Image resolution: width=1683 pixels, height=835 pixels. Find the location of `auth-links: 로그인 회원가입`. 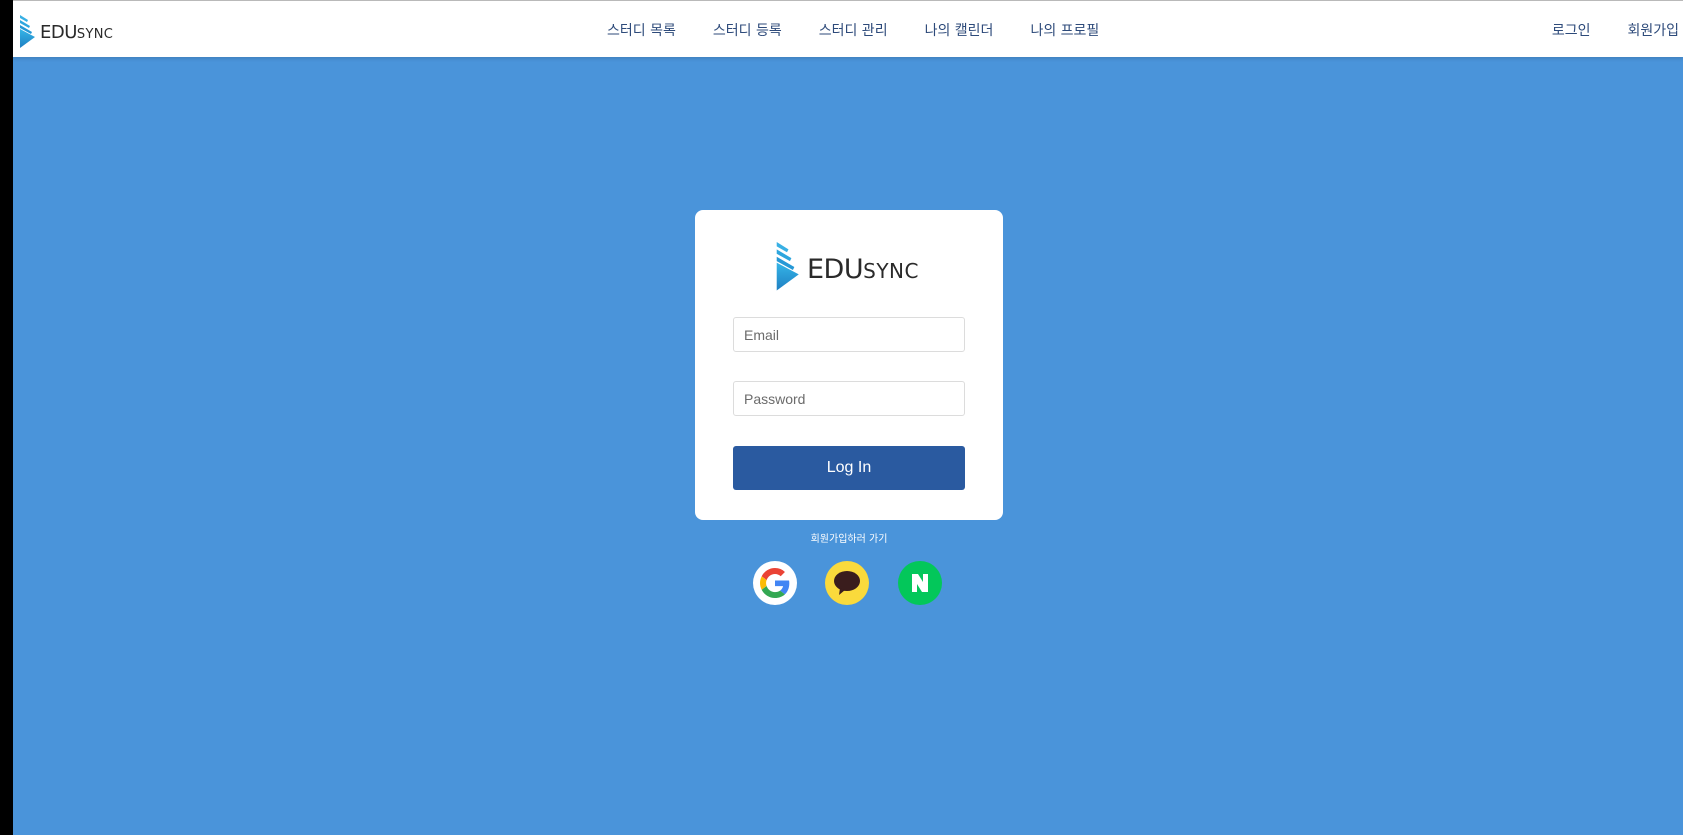

auth-links: 로그인 회원가입 is located at coordinates (1597, 29).